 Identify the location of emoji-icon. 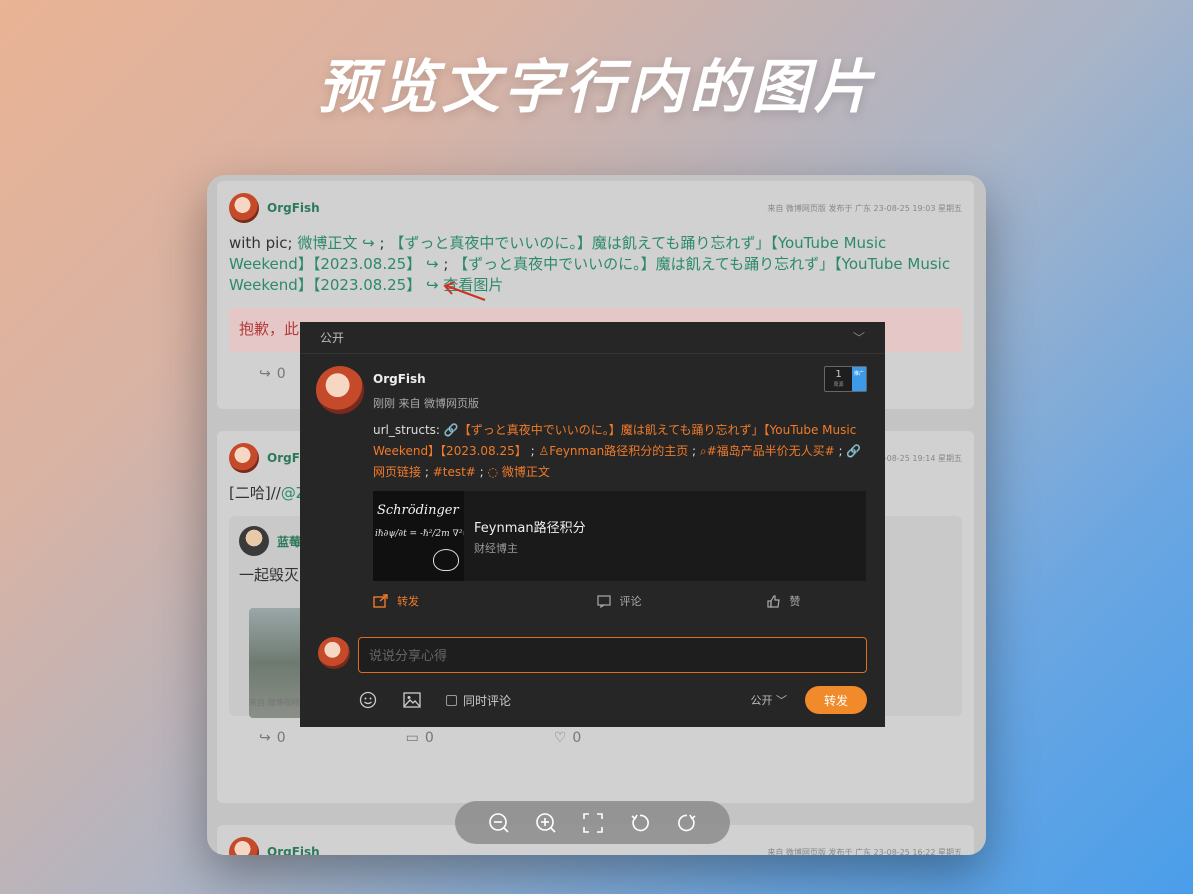
(368, 700).